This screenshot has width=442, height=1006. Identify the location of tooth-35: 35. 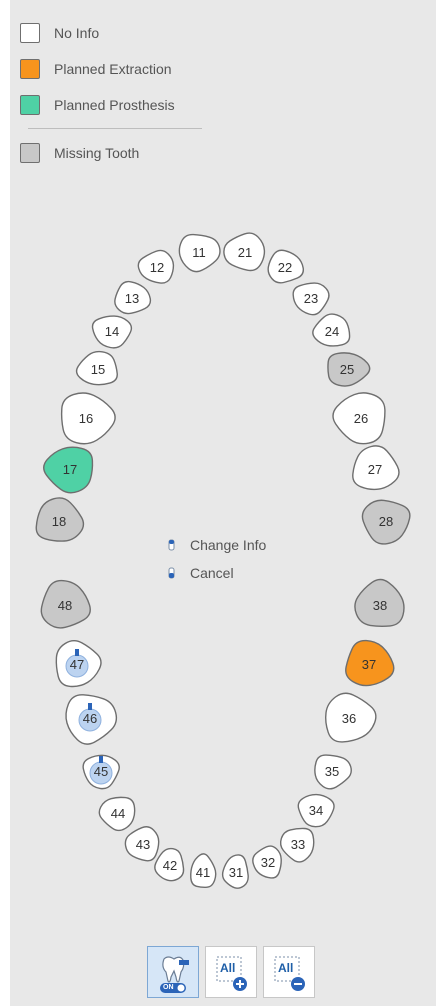
(333, 772).